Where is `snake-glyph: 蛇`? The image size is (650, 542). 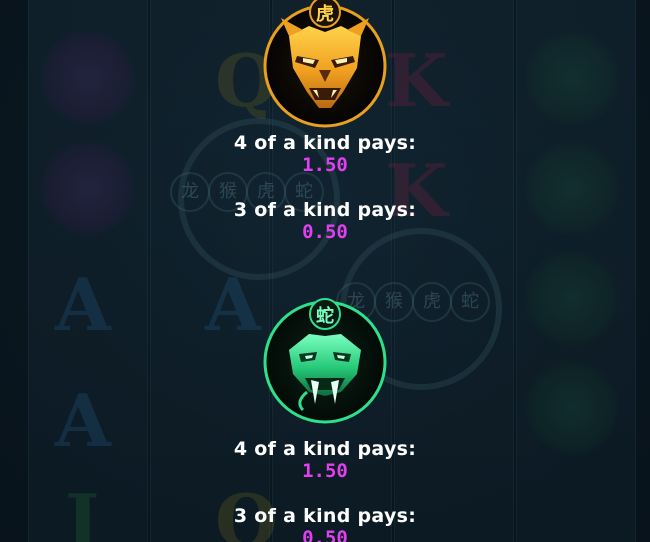
snake-glyph: 蛇 is located at coordinates (325, 316).